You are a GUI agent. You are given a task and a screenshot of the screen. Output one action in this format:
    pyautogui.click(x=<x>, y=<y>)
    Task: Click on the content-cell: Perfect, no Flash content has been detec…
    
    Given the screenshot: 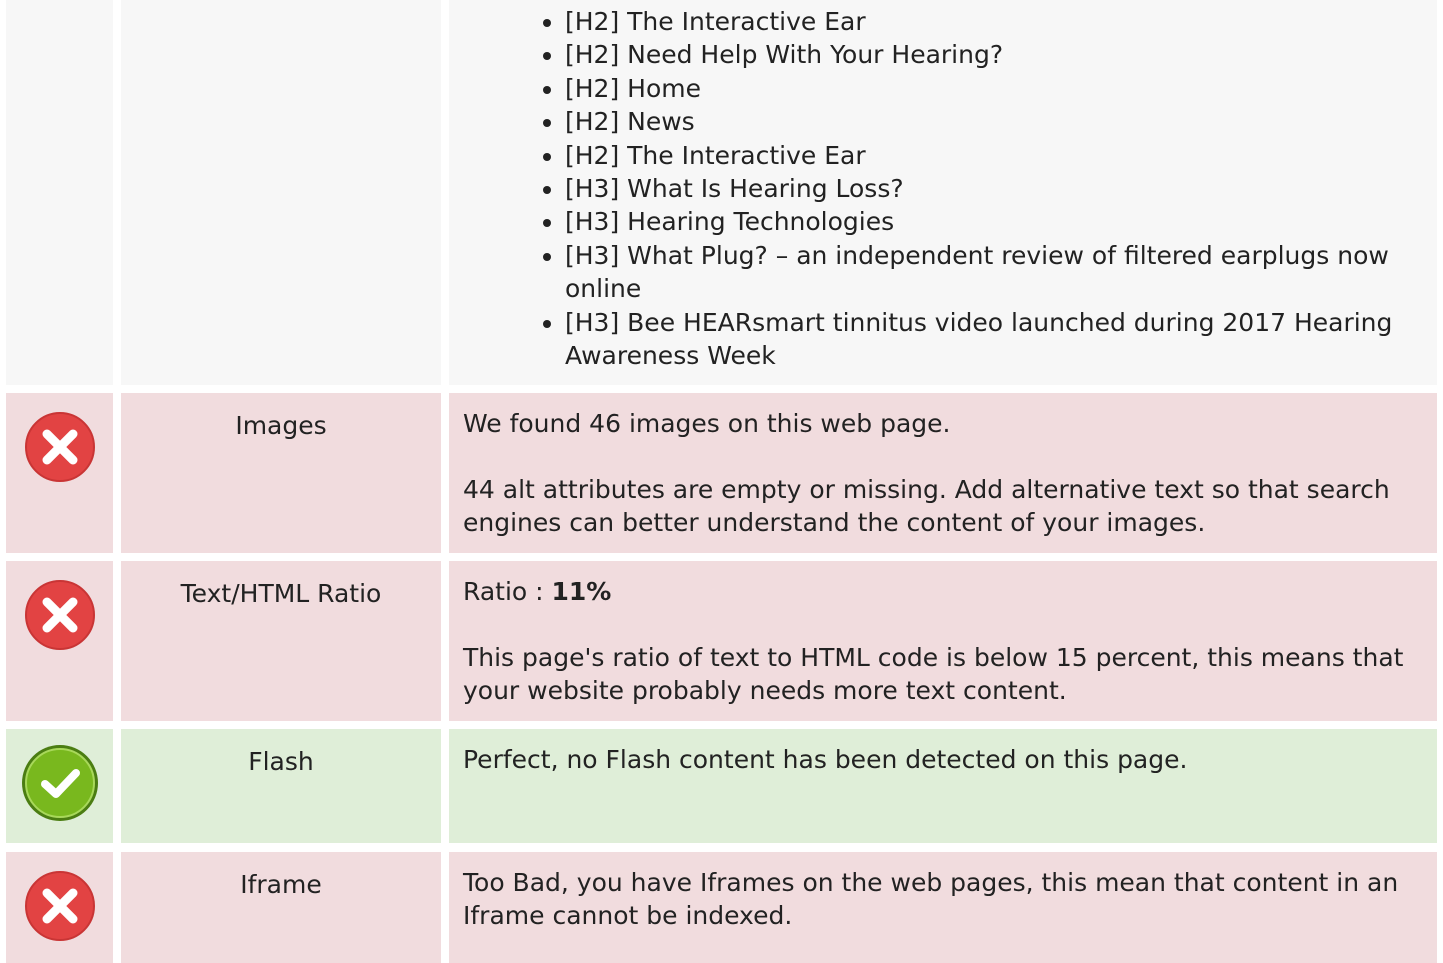 What is the action you would take?
    pyautogui.click(x=943, y=786)
    